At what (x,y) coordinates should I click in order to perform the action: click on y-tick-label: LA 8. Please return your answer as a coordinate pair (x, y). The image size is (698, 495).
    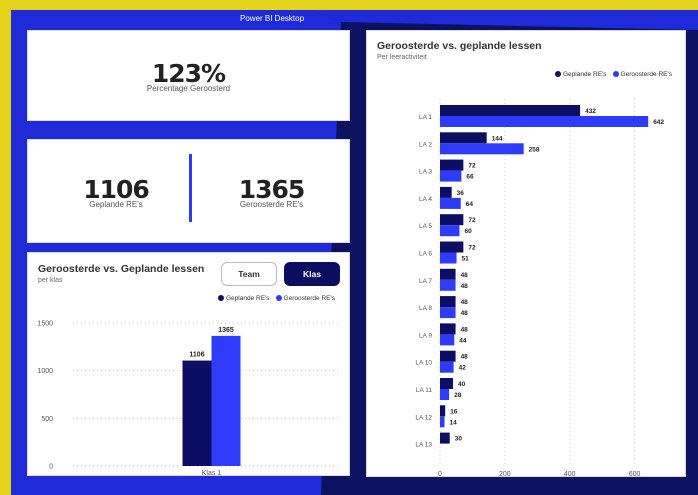
    Looking at the image, I should click on (425, 308).